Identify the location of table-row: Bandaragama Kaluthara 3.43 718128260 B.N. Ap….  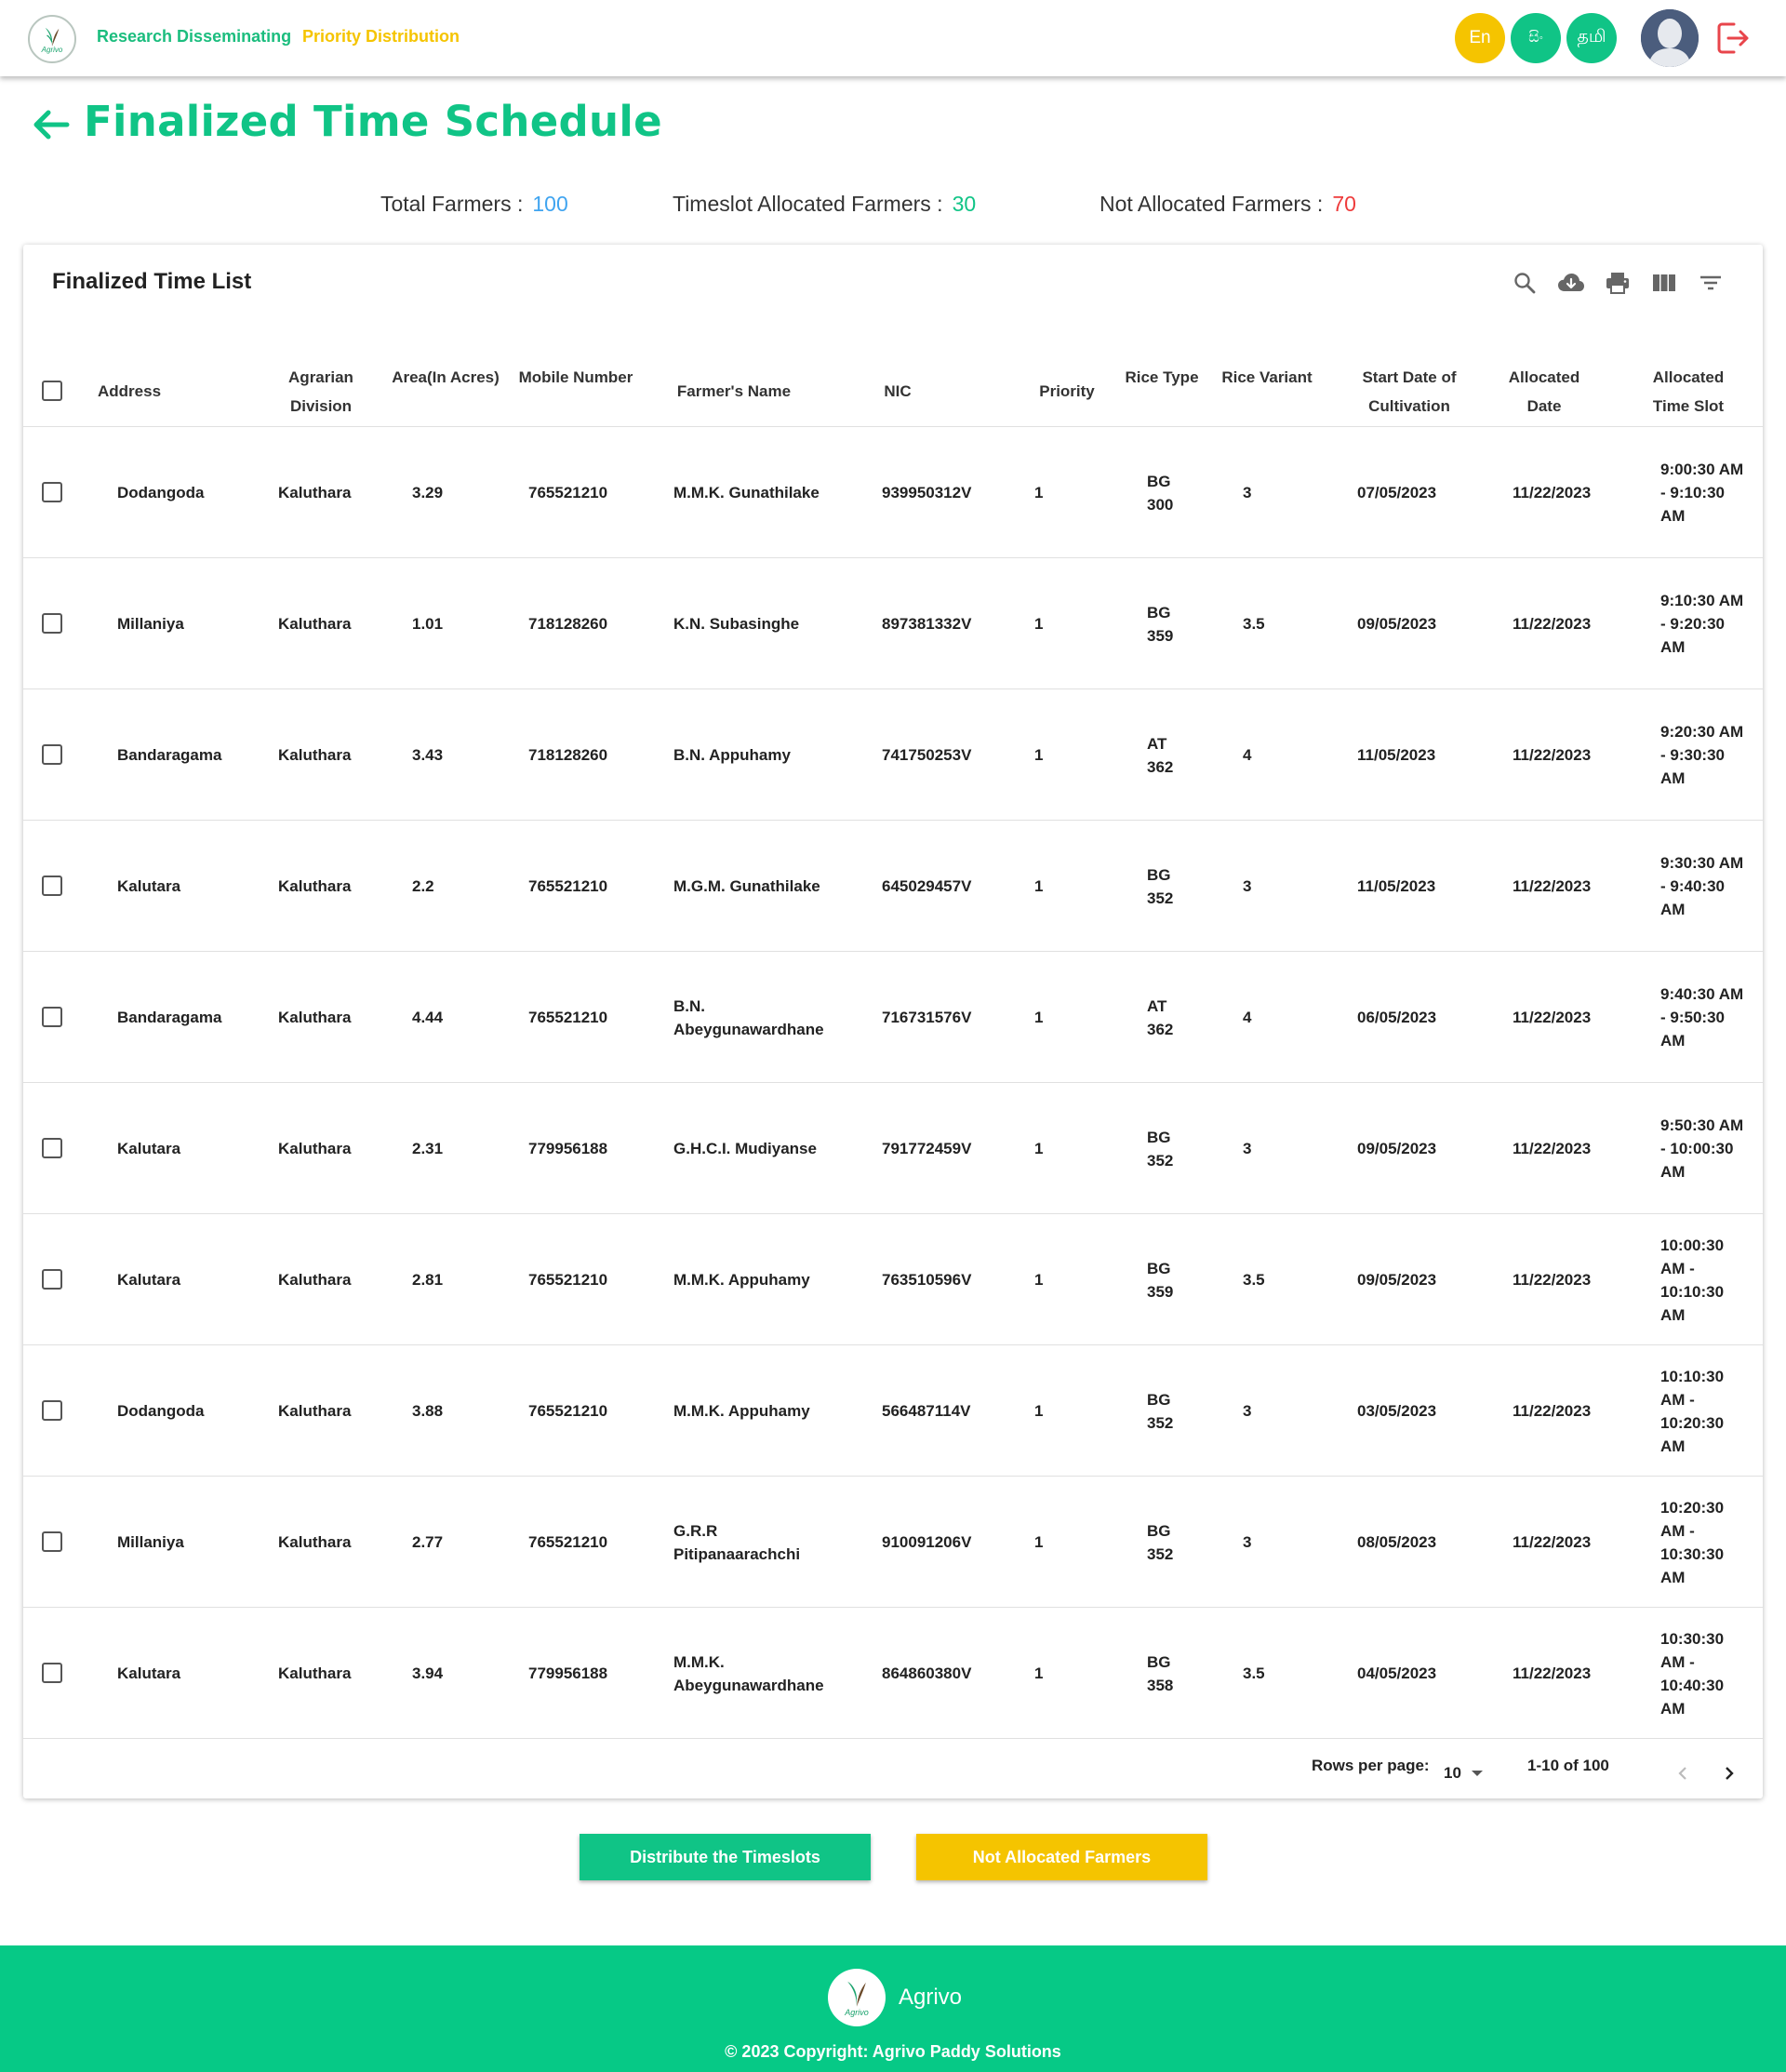
(893, 755).